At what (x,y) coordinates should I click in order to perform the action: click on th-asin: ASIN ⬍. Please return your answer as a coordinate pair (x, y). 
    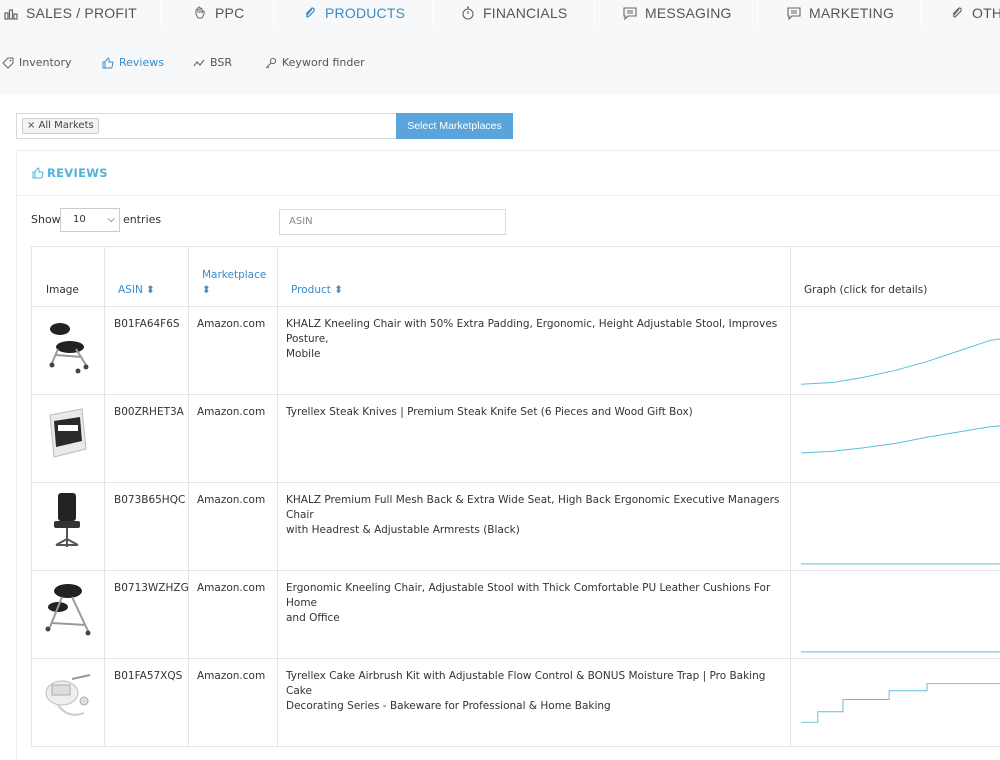
    Looking at the image, I should click on (146, 276).